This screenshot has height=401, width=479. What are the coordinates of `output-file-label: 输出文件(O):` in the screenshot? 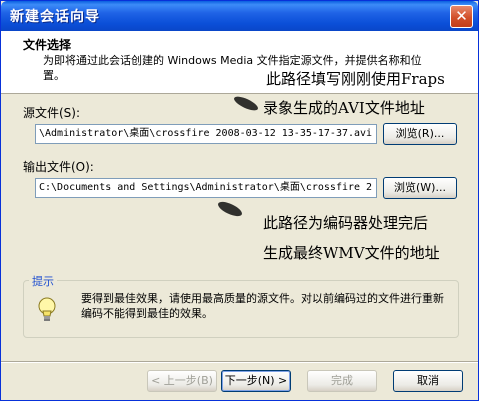 It's located at (58, 167).